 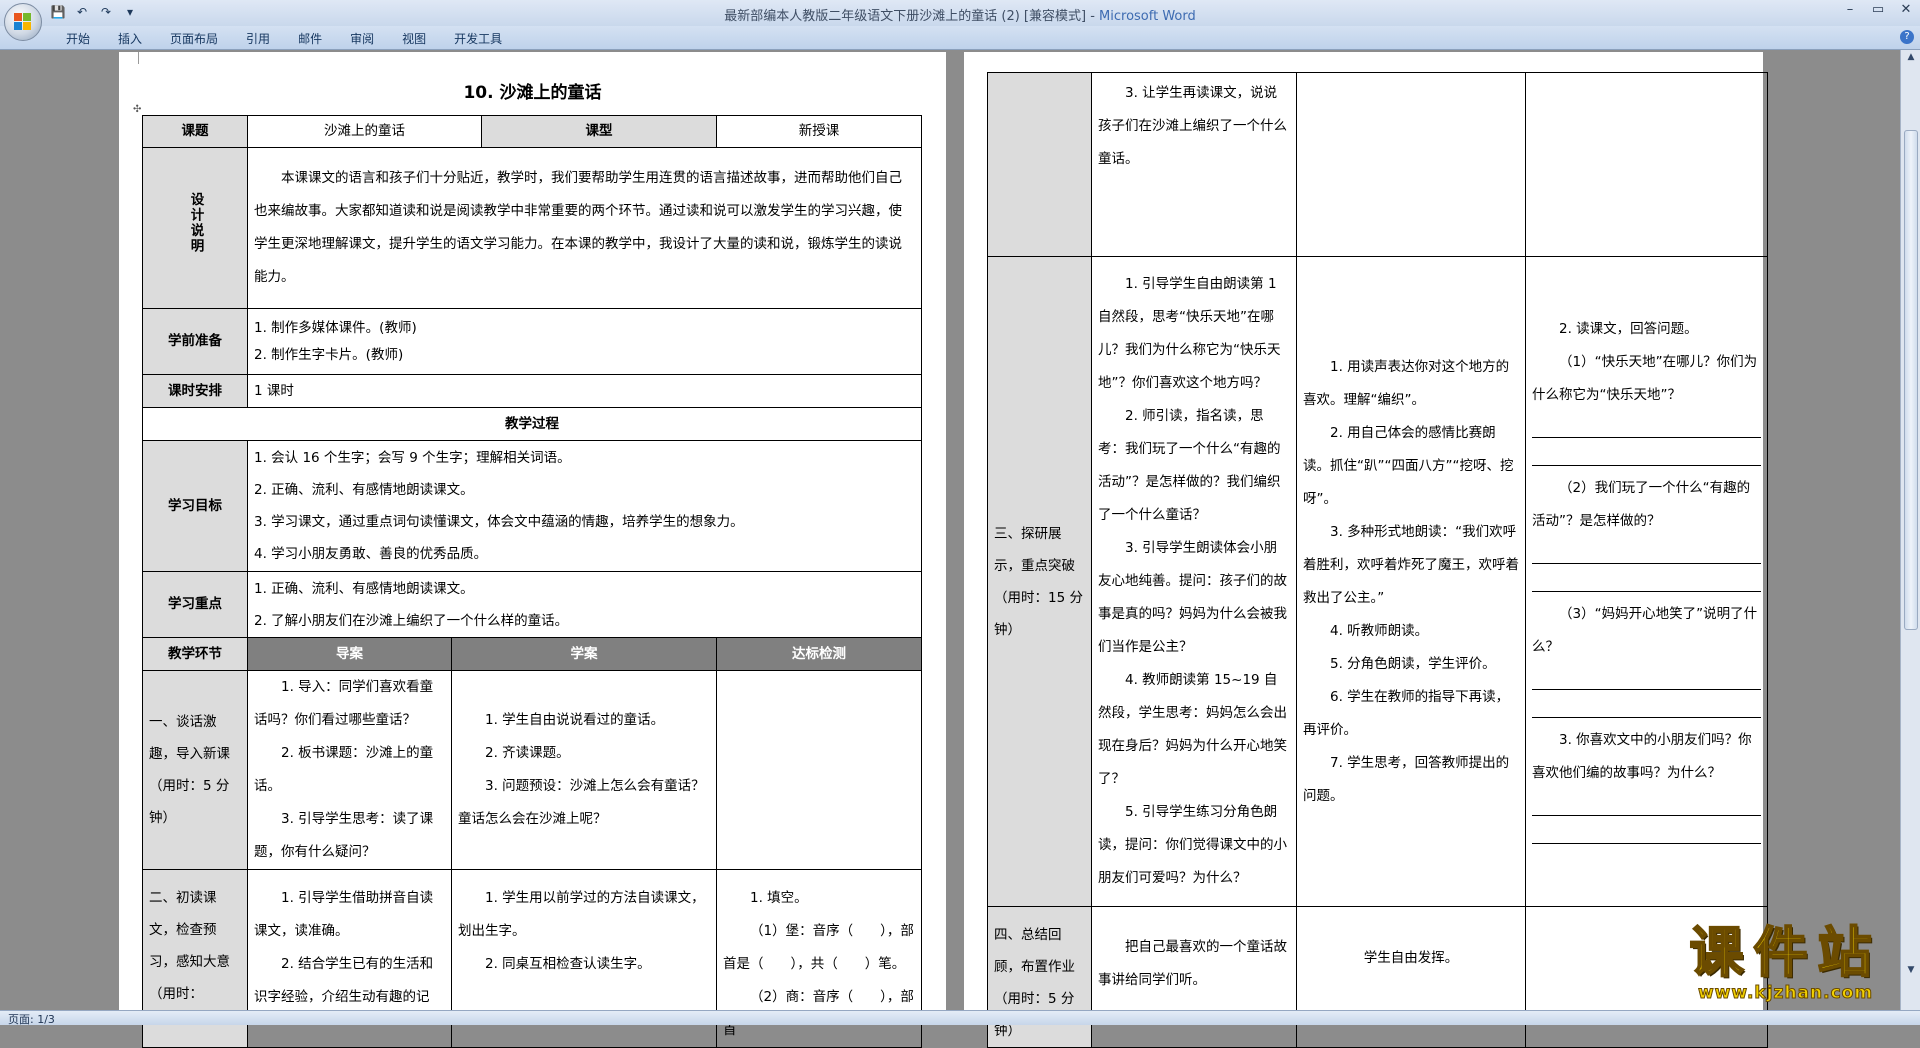 I want to click on app-name: Microsoft Word, so click(x=1147, y=16).